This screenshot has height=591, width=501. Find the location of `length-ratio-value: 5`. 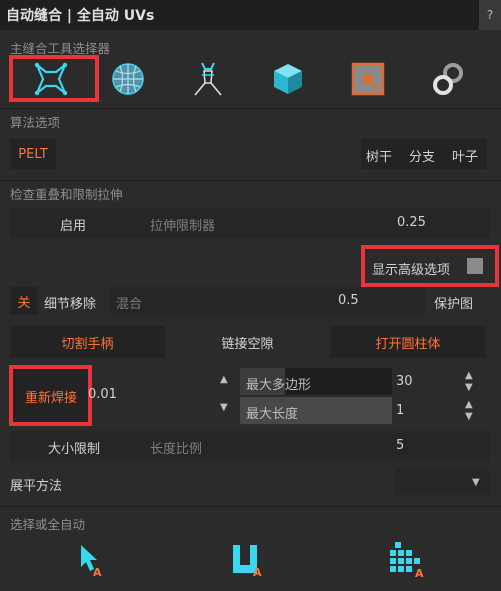

length-ratio-value: 5 is located at coordinates (400, 445).